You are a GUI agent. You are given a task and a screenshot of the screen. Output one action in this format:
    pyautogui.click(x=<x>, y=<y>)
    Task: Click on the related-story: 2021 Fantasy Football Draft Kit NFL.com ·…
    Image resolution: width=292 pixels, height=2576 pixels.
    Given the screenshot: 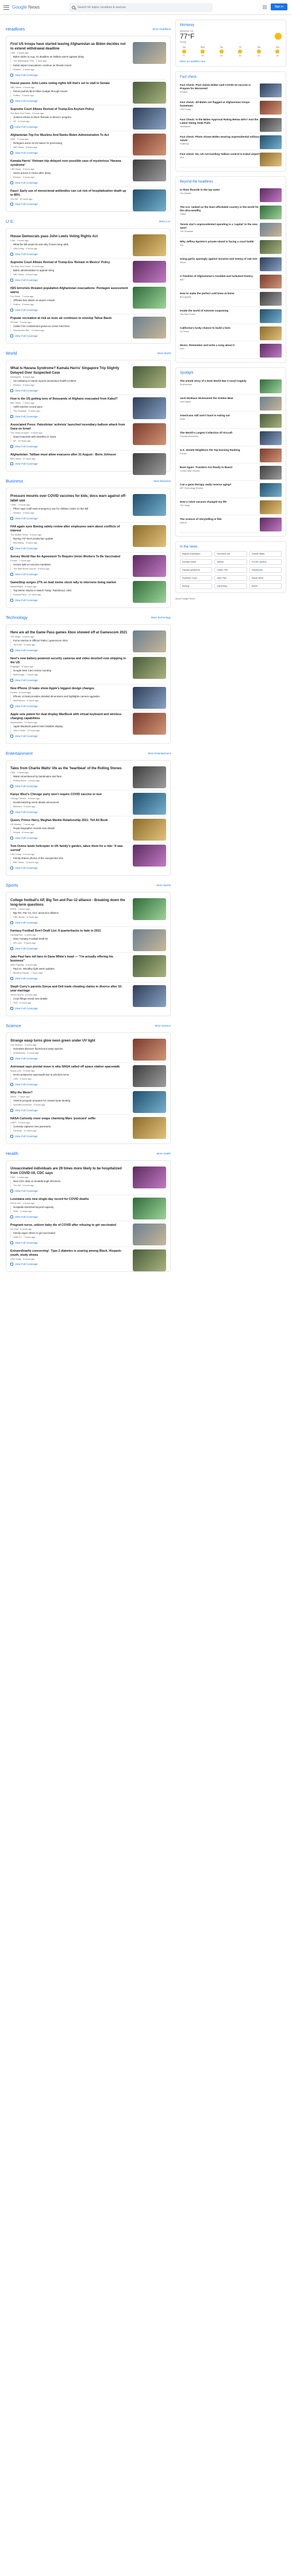 What is the action you would take?
    pyautogui.click(x=69, y=941)
    